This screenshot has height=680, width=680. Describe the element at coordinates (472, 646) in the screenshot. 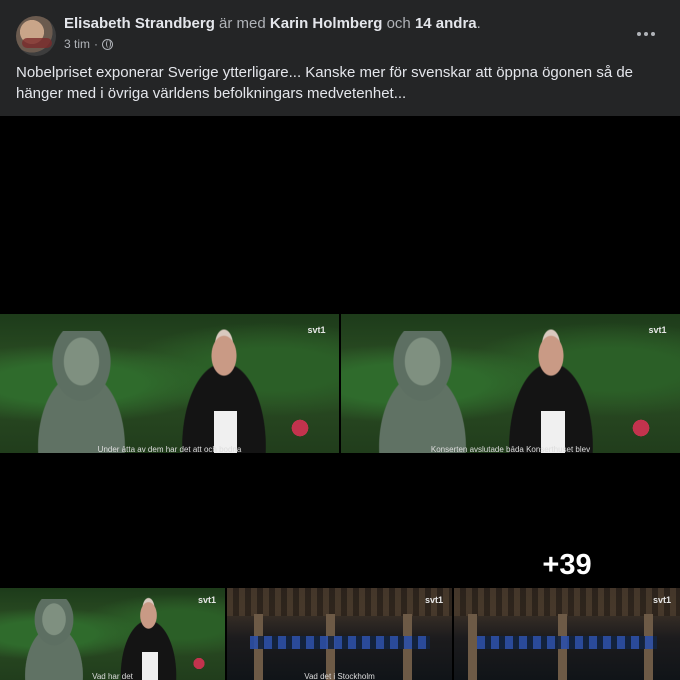

I see `hall-pillar` at that location.